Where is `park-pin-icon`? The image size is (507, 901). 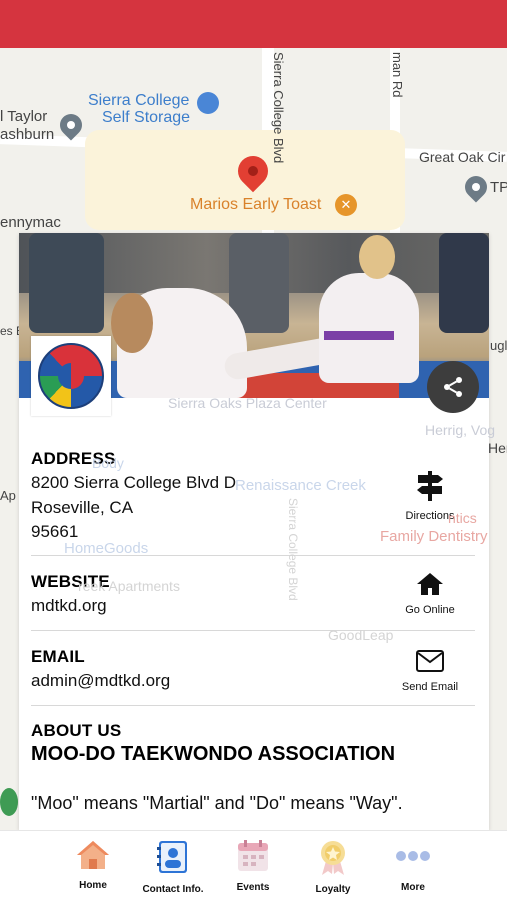
park-pin-icon is located at coordinates (9, 802).